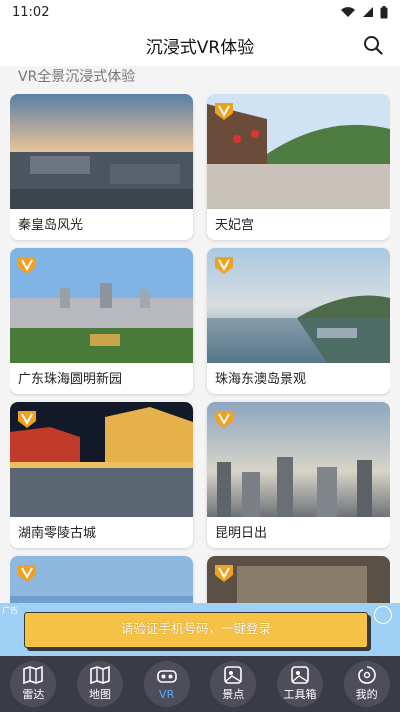  What do you see at coordinates (200, 684) in the screenshot?
I see `bottom-tab-bar: 雷达 地图 VR 景点 工具箱 我的` at bounding box center [200, 684].